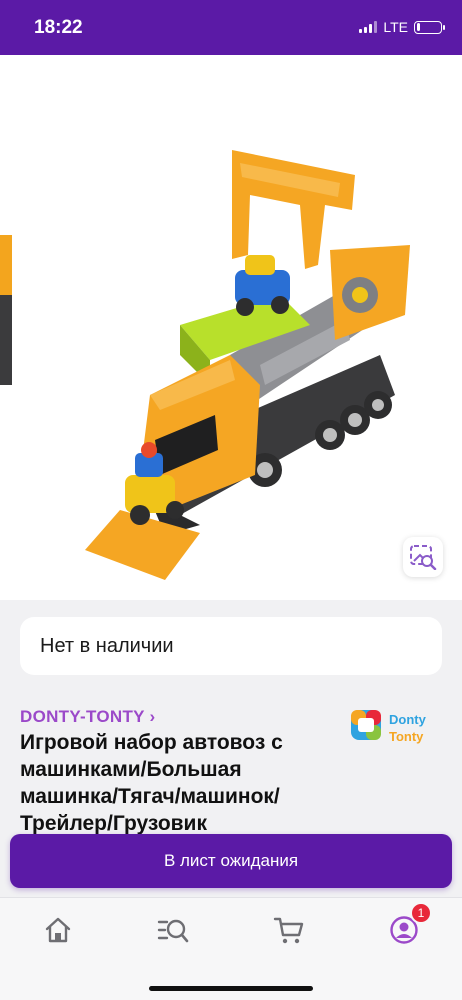  What do you see at coordinates (408, 719) in the screenshot?
I see `brand-logo-text-1: Donty` at bounding box center [408, 719].